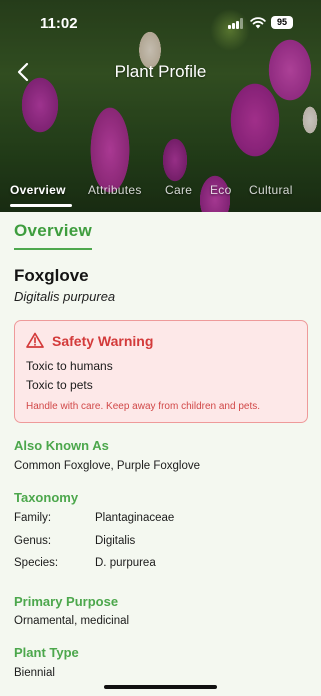 The height and width of the screenshot is (696, 321). What do you see at coordinates (235, 23) in the screenshot?
I see `signal-icon` at bounding box center [235, 23].